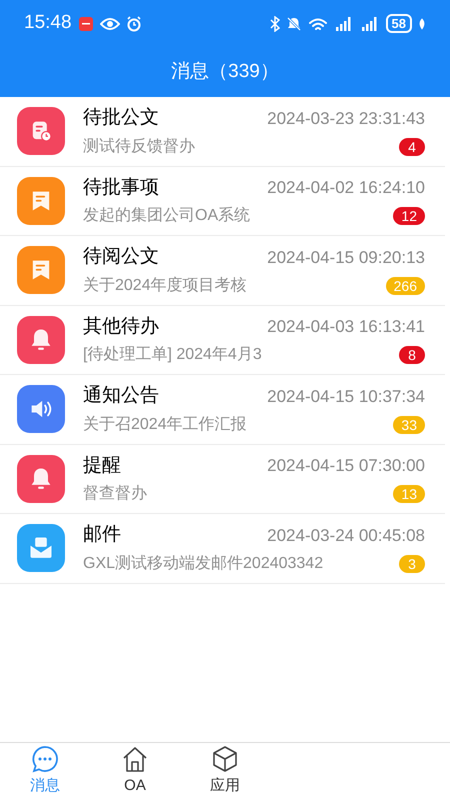  What do you see at coordinates (45, 759) in the screenshot?
I see `chat-bubble-icon` at bounding box center [45, 759].